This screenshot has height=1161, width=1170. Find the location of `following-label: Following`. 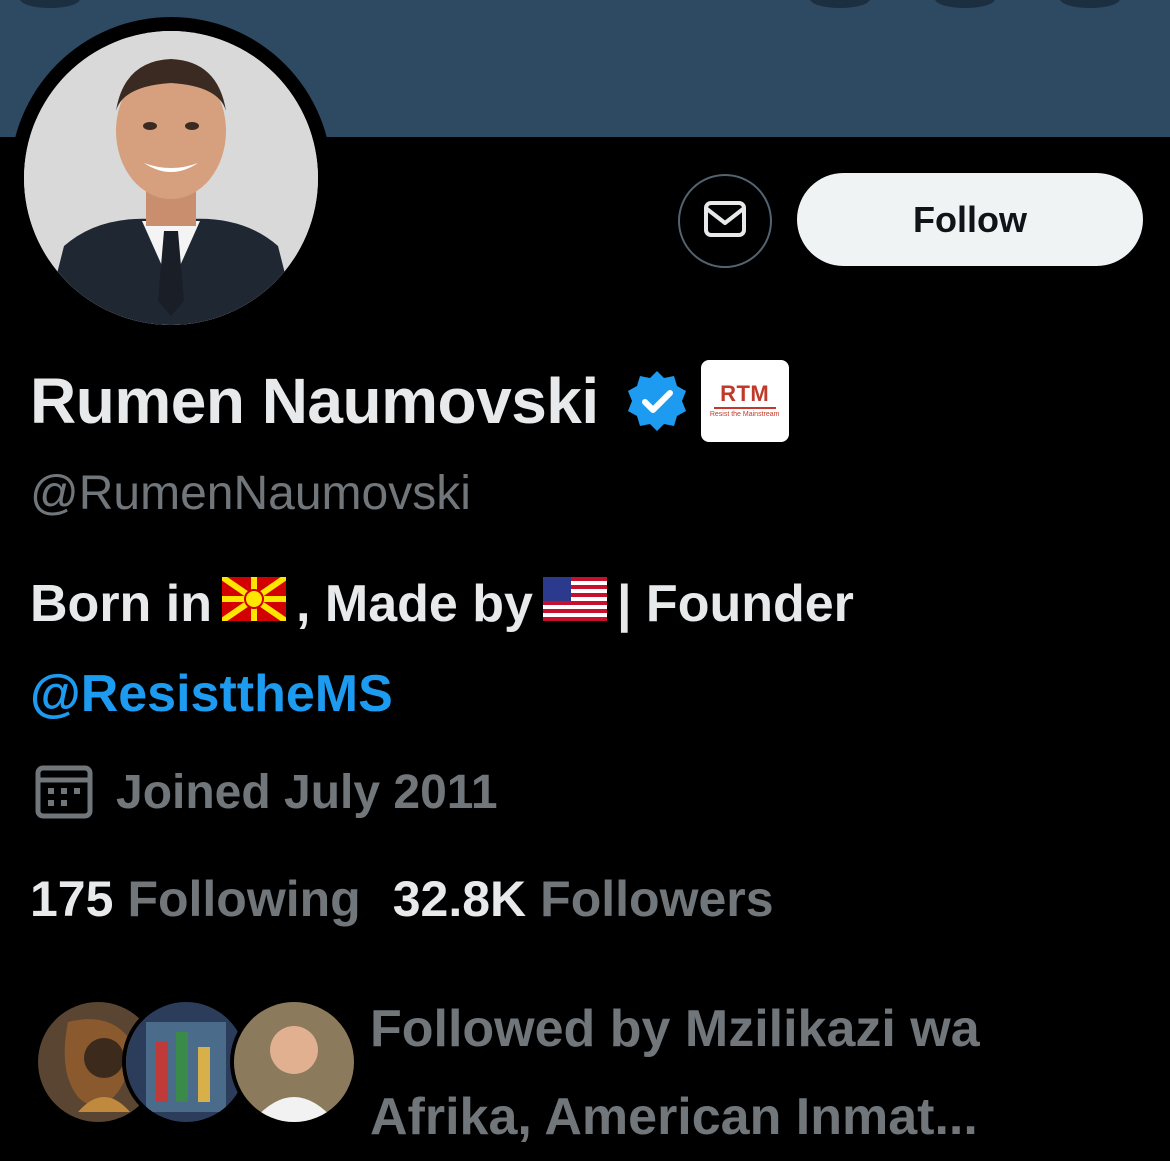

following-label: Following is located at coordinates (244, 899).